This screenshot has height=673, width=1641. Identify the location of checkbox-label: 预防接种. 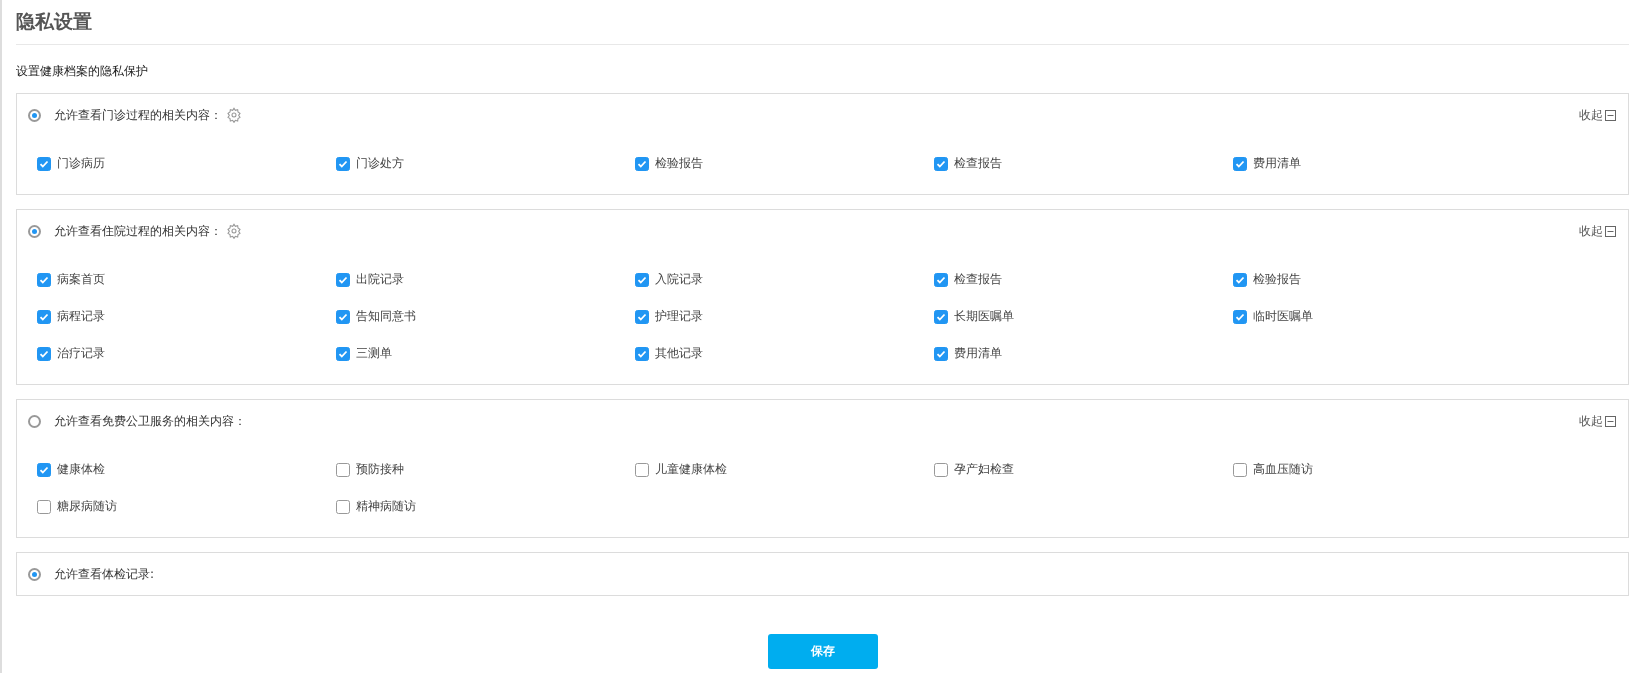
(380, 469).